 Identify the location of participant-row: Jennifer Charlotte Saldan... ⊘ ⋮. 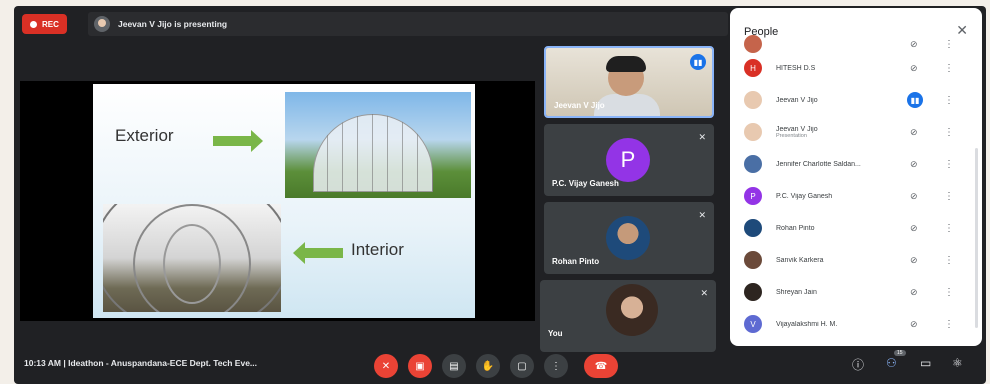
(850, 164).